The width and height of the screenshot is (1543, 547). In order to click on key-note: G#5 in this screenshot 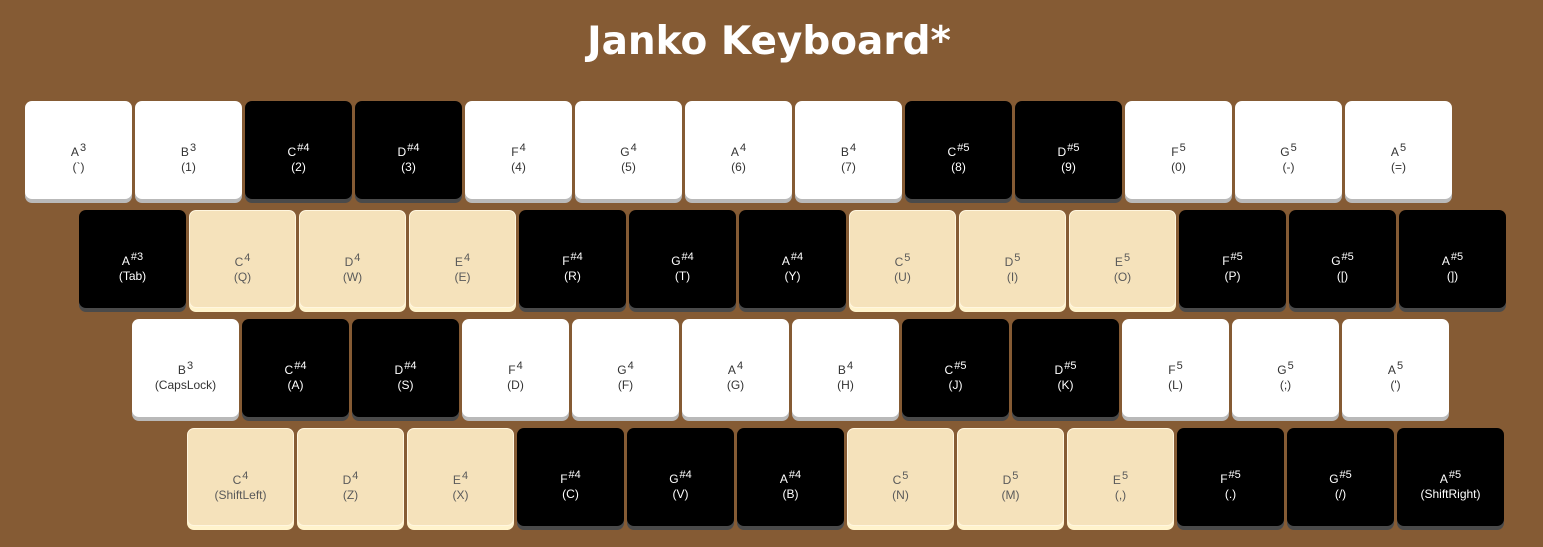, I will do `click(1340, 478)`.